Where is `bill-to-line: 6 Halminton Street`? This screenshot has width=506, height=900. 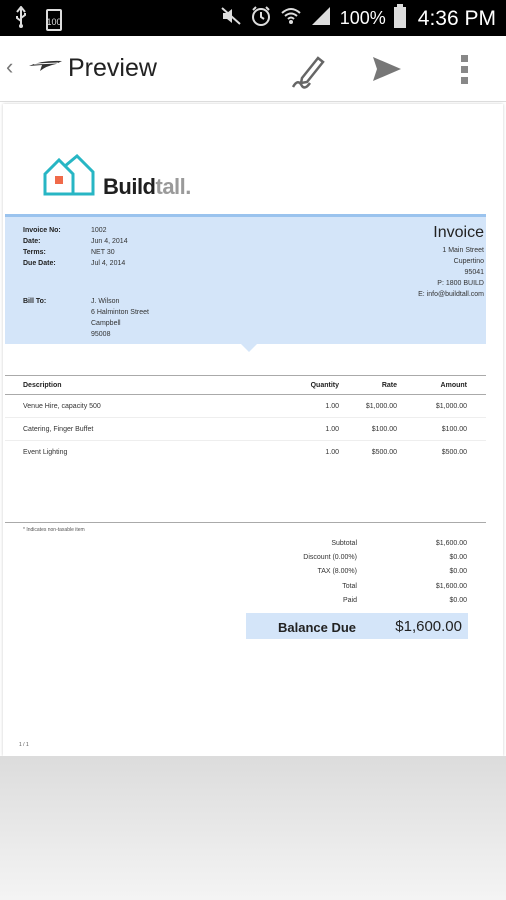 bill-to-line: 6 Halminton Street is located at coordinates (120, 312).